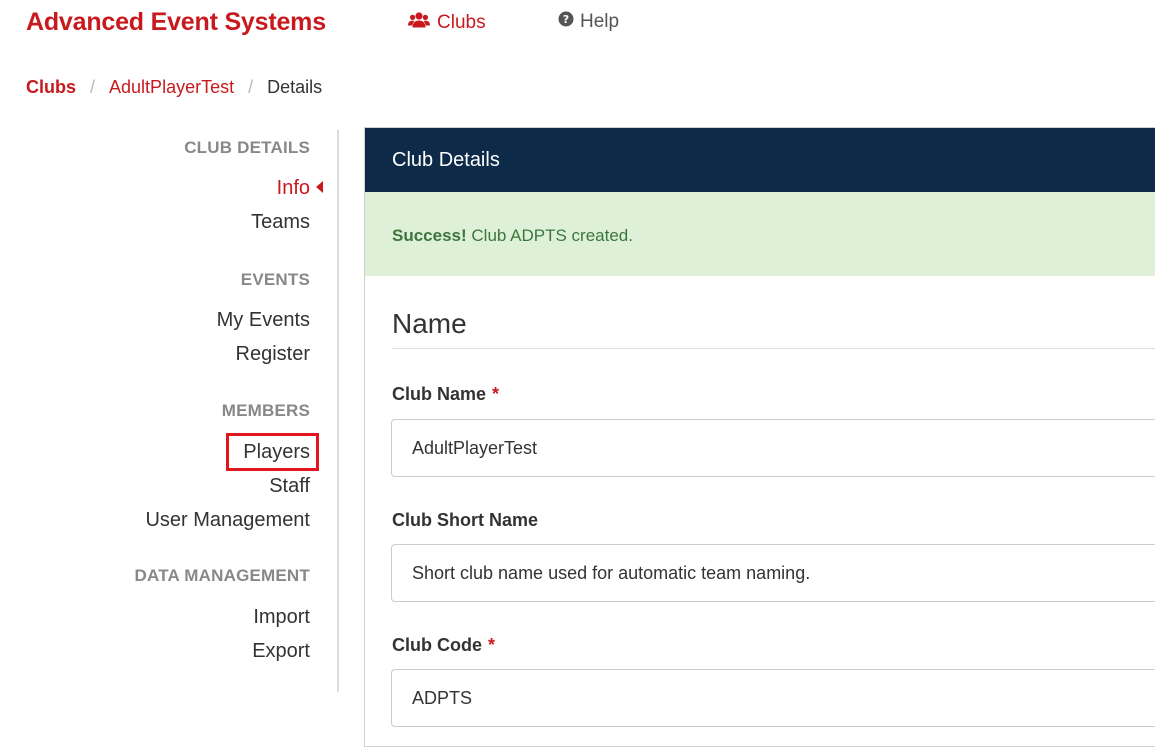 Image resolution: width=1155 pixels, height=747 pixels. I want to click on club-short-name-label: Club Short Name, so click(465, 520).